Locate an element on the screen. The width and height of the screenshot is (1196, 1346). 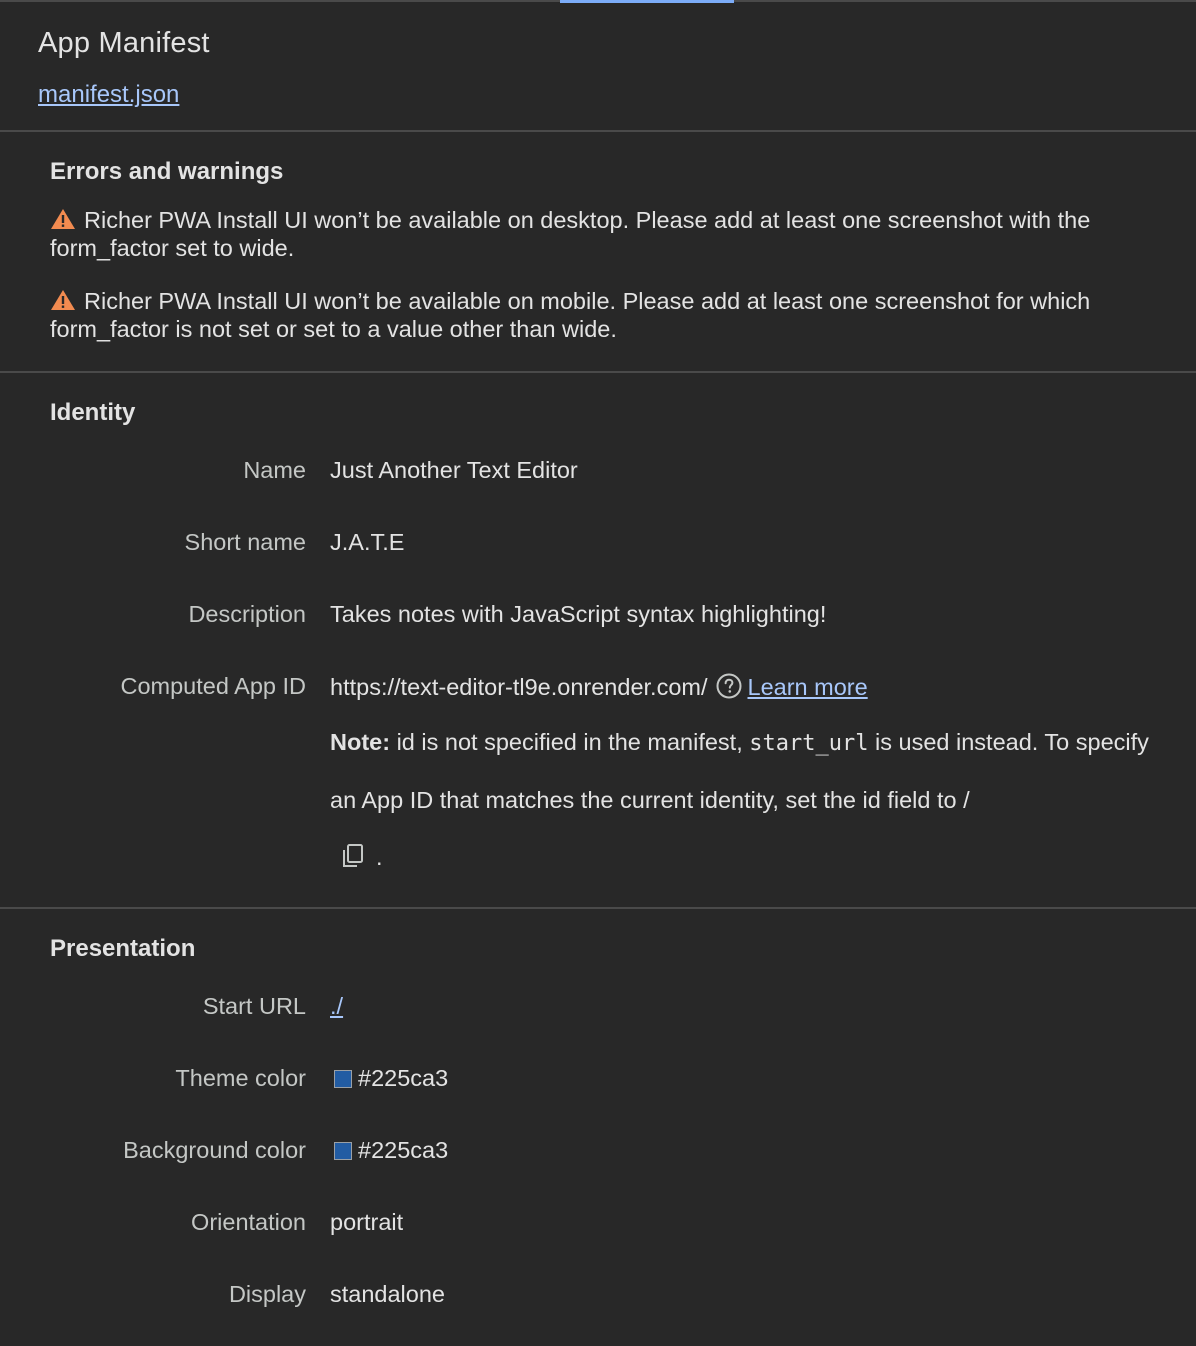
background-color-swatch is located at coordinates (343, 1151).